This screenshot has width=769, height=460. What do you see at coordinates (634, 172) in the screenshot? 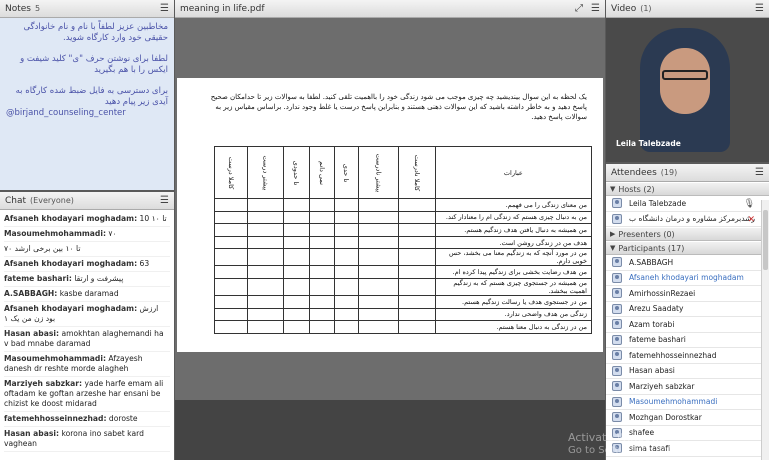
I see `attendees-title: Attendees` at bounding box center [634, 172].